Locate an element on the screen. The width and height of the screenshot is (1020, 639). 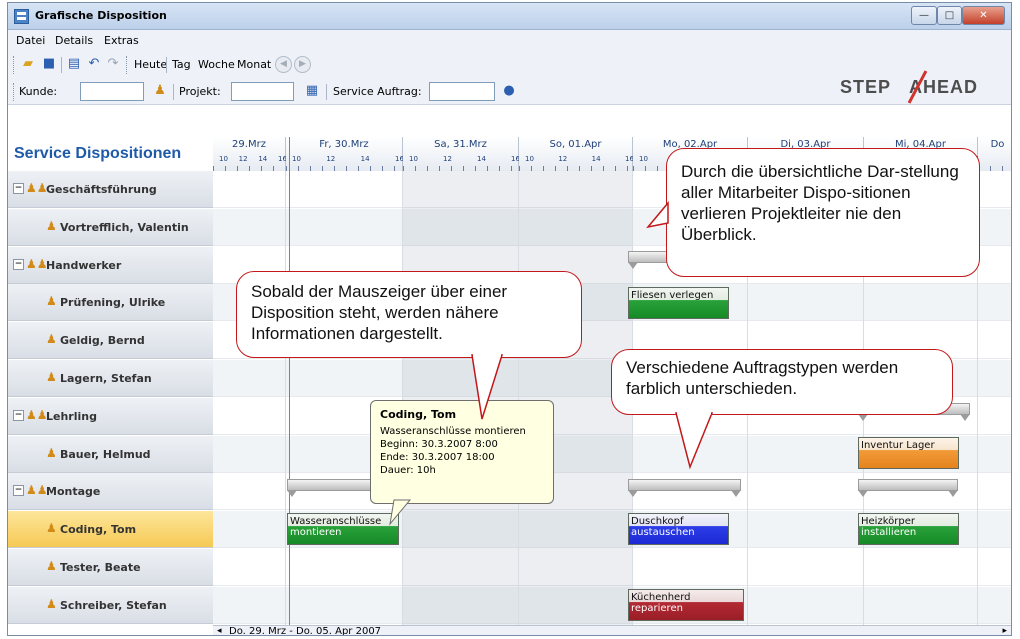
row-label: Bauer, Helmud is located at coordinates (105, 454).